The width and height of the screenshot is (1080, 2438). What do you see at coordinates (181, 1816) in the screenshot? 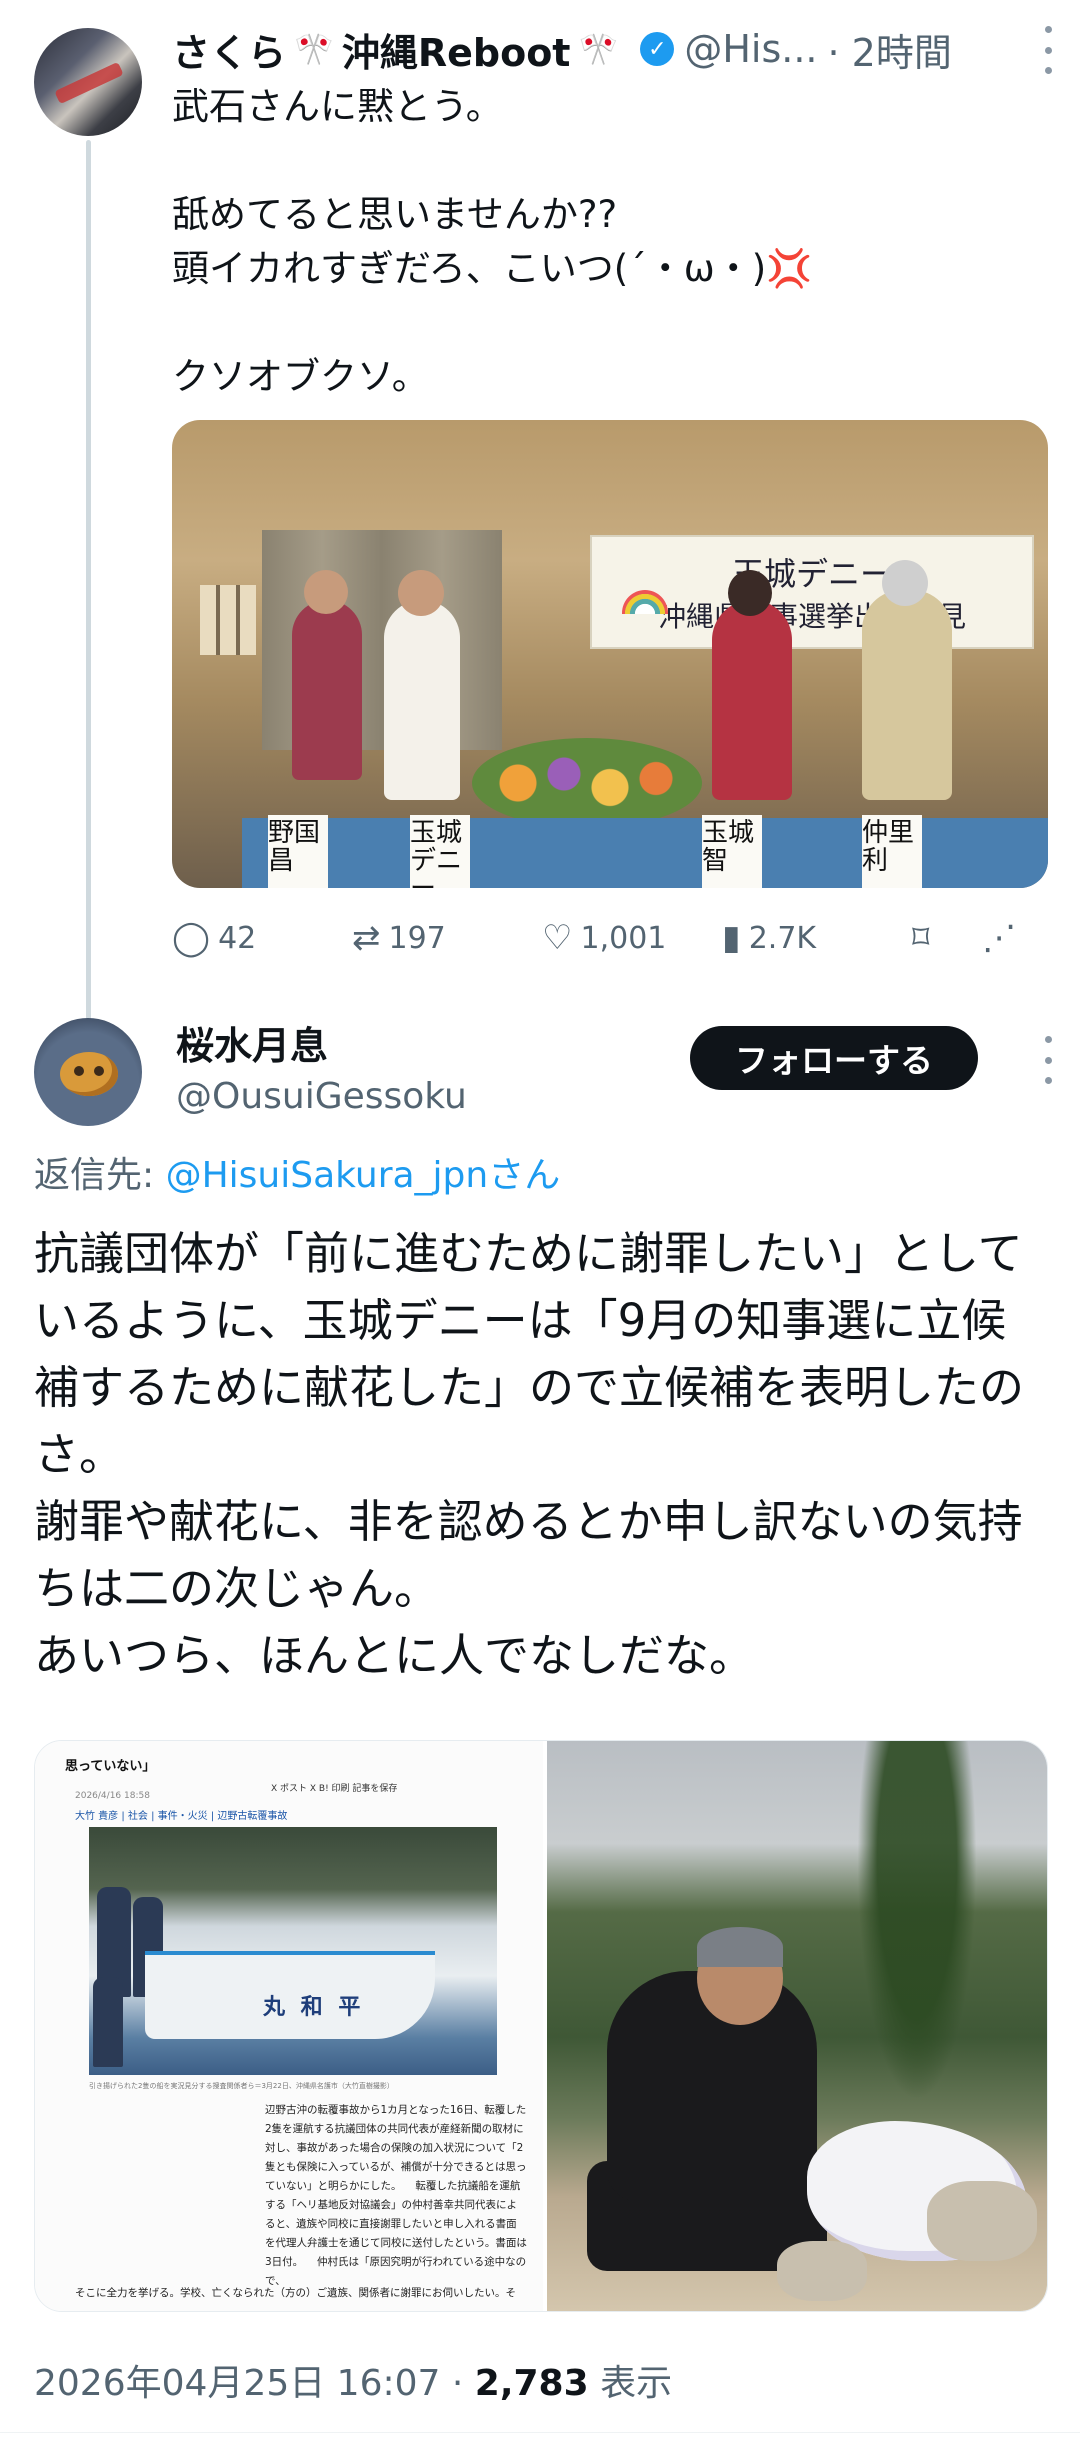
I see `article-tags: 大竹 貴彦 | 社会 | 事件・火災 | 辺野古転覆事故` at bounding box center [181, 1816].